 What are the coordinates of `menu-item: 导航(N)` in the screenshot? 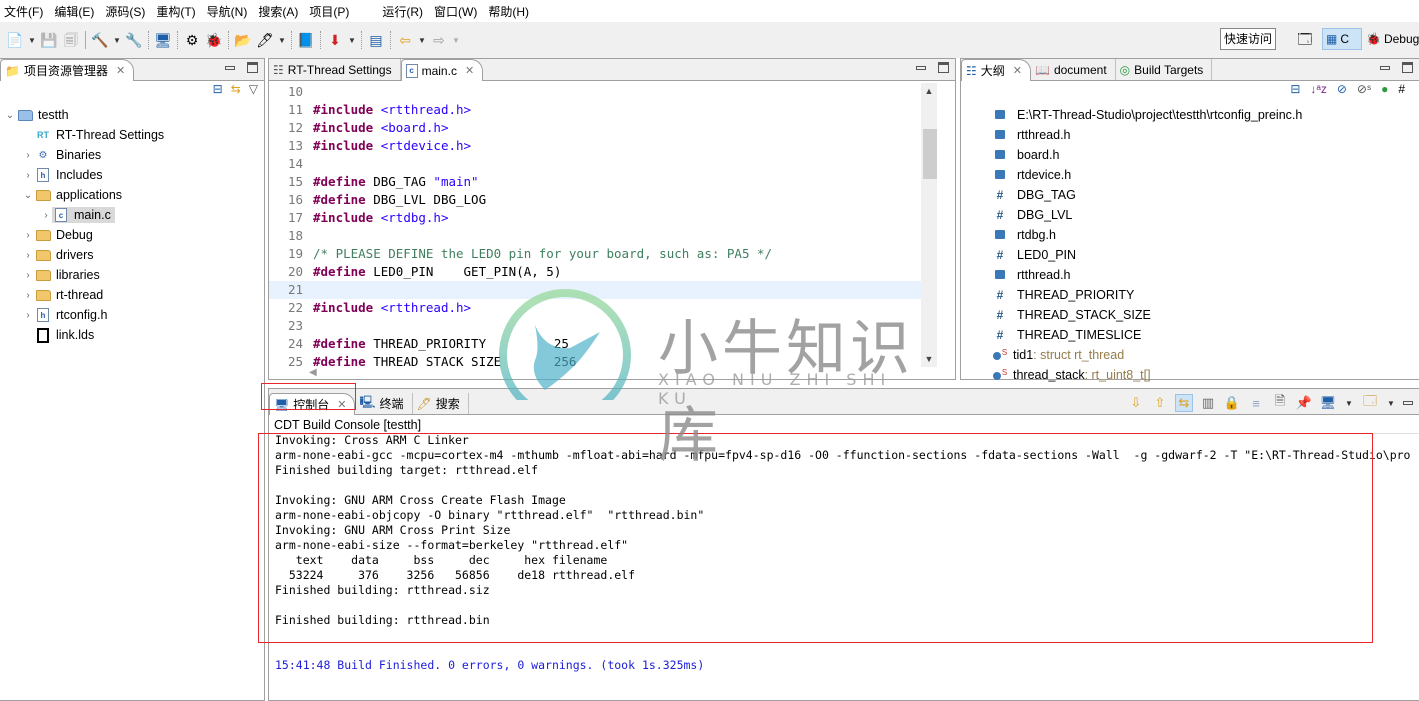 It's located at (229, 11).